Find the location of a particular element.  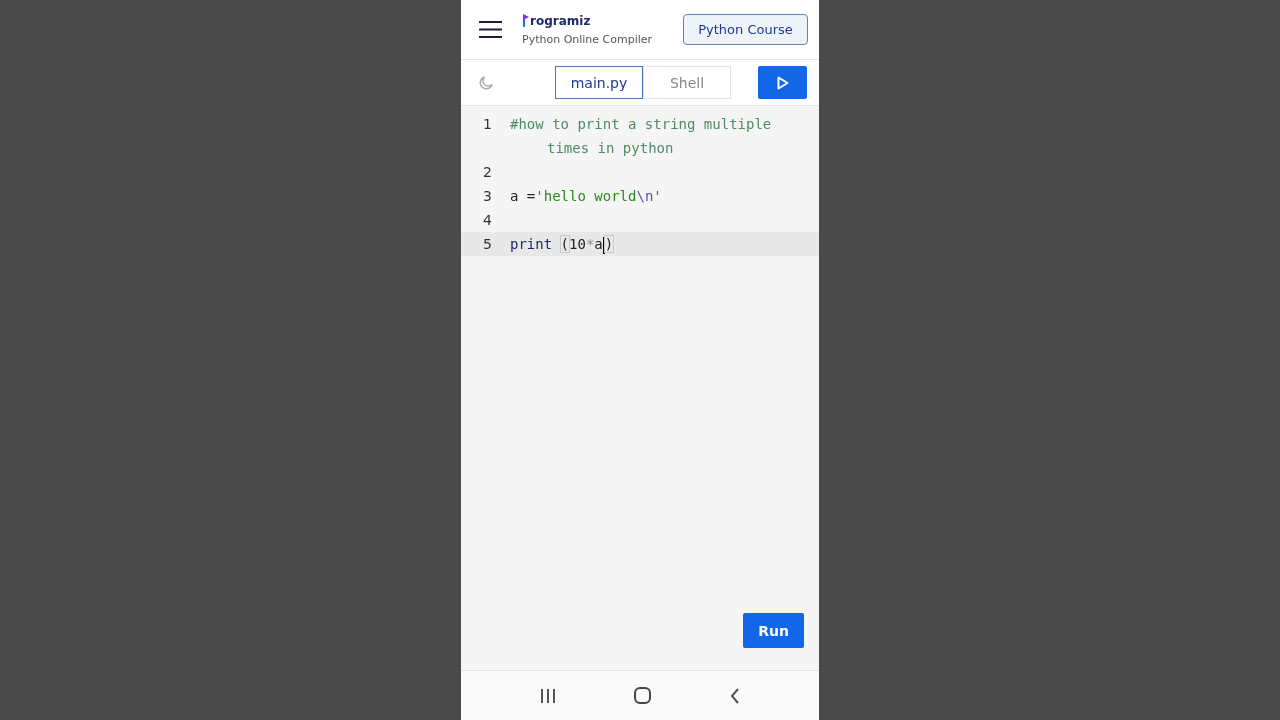

logo-icon is located at coordinates (526, 20).